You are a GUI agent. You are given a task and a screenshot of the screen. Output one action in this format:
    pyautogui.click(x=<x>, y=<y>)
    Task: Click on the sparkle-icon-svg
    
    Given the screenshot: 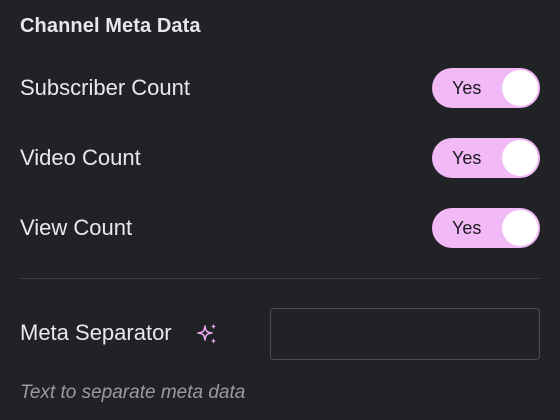 What is the action you would take?
    pyautogui.click(x=207, y=333)
    